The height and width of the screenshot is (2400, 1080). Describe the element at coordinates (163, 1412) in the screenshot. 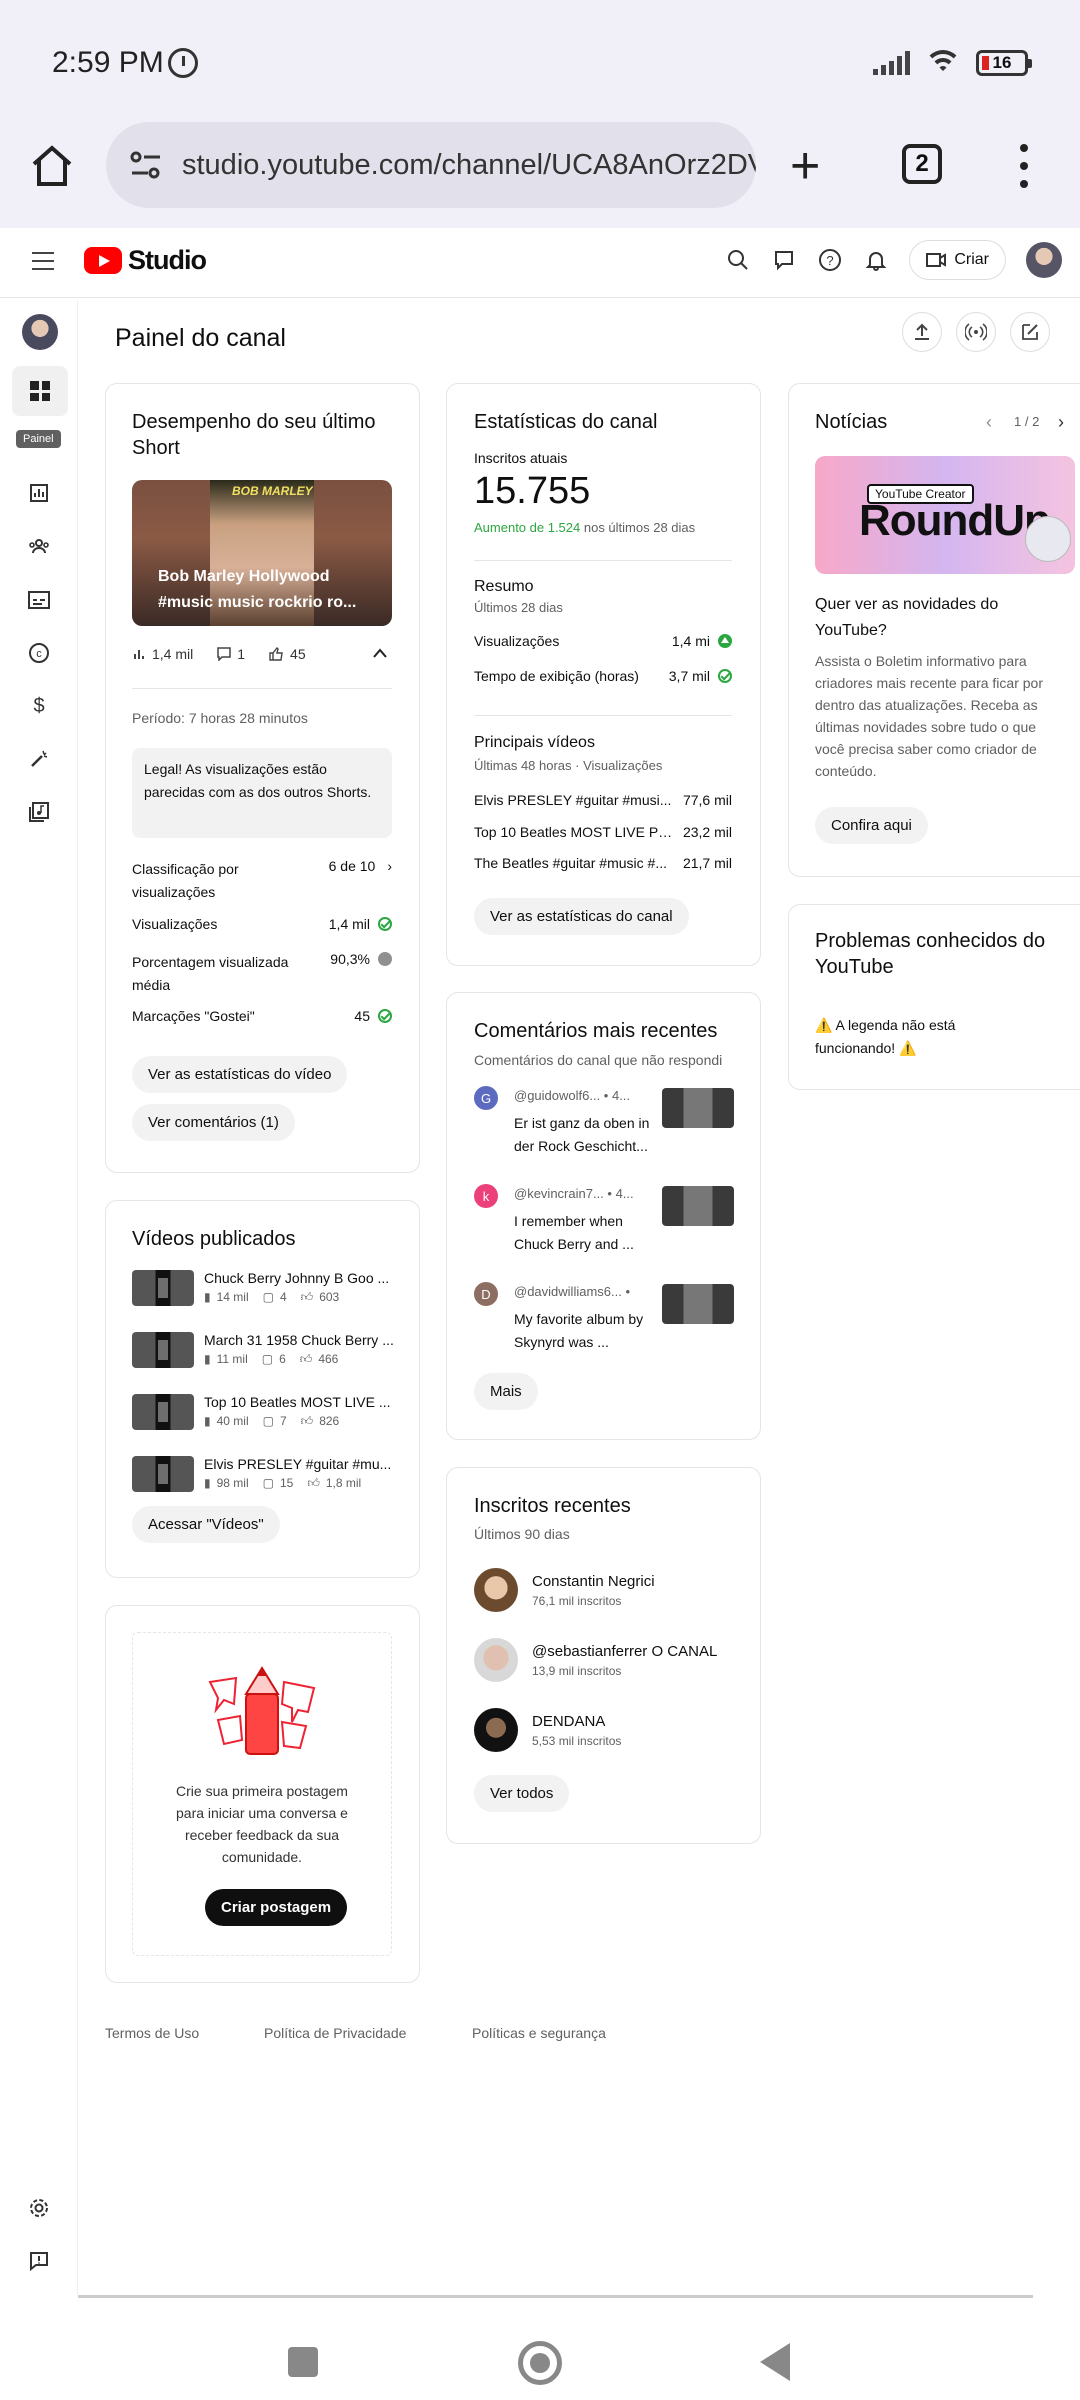

I see `video-thumbnail` at that location.